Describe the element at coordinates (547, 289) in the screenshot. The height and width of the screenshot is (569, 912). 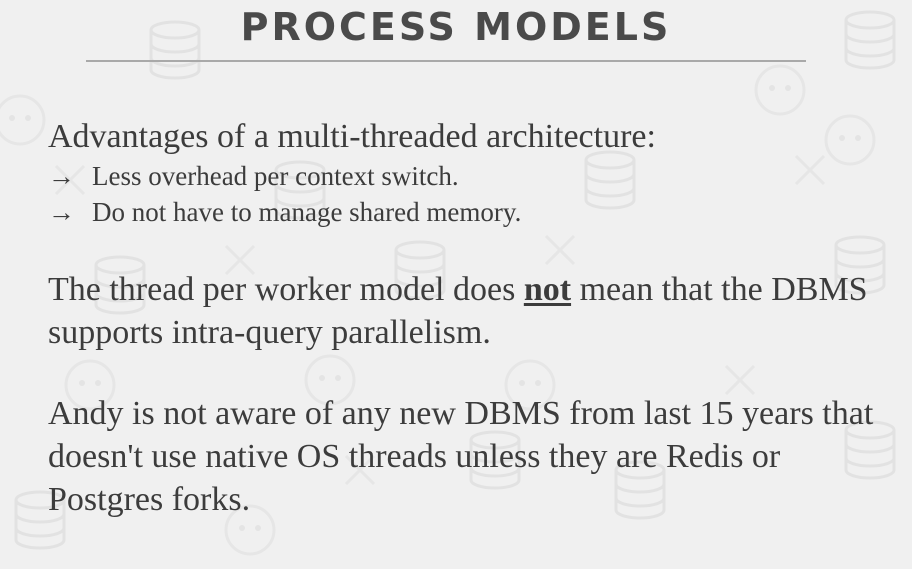
I see `emphasis-not: not` at that location.